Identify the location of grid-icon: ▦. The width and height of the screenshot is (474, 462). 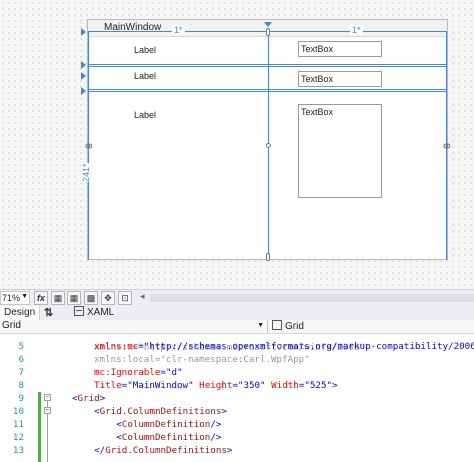
(58, 298).